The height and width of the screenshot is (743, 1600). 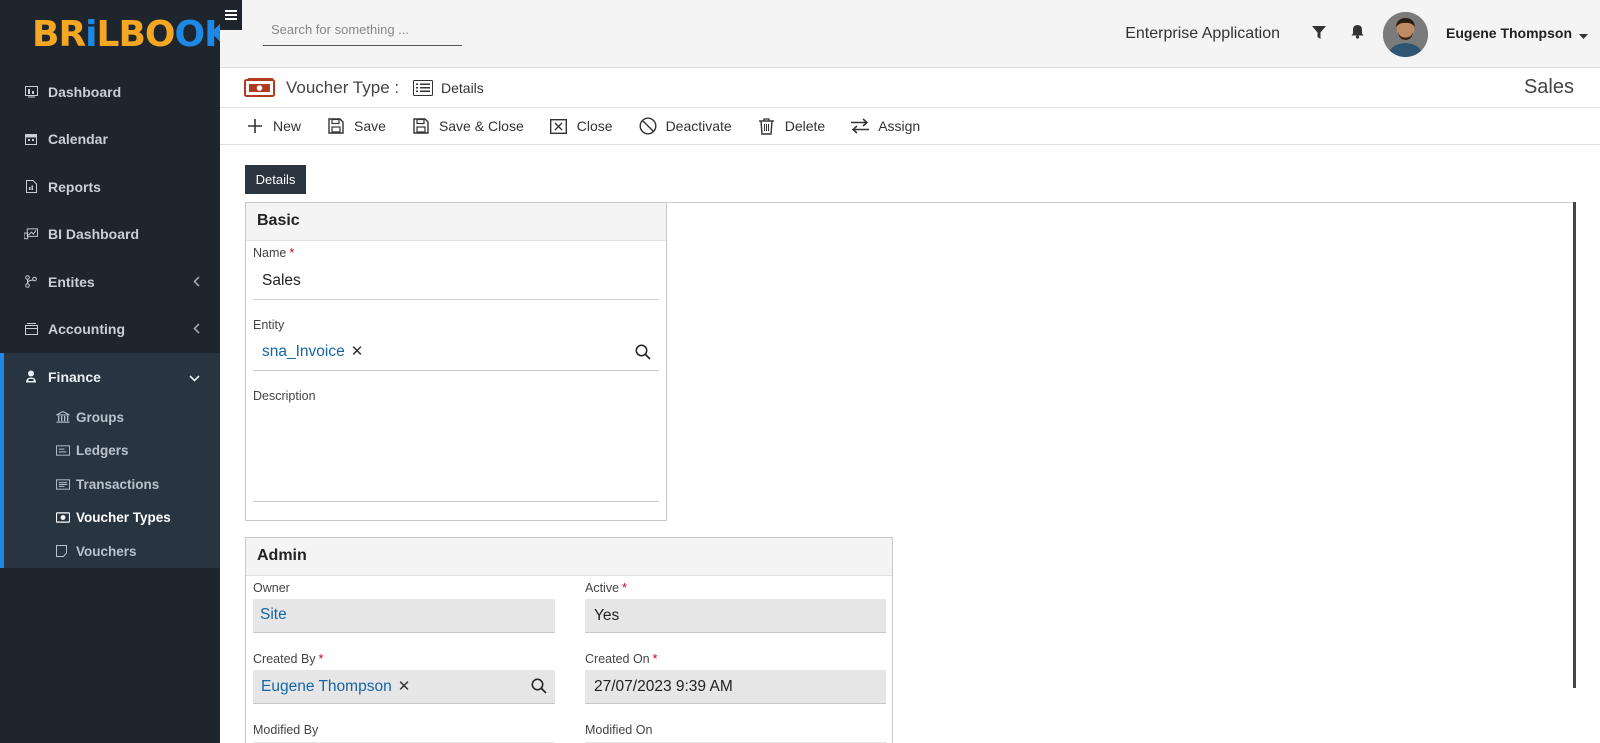 What do you see at coordinates (71, 281) in the screenshot?
I see `sidebar-item-label: Entites` at bounding box center [71, 281].